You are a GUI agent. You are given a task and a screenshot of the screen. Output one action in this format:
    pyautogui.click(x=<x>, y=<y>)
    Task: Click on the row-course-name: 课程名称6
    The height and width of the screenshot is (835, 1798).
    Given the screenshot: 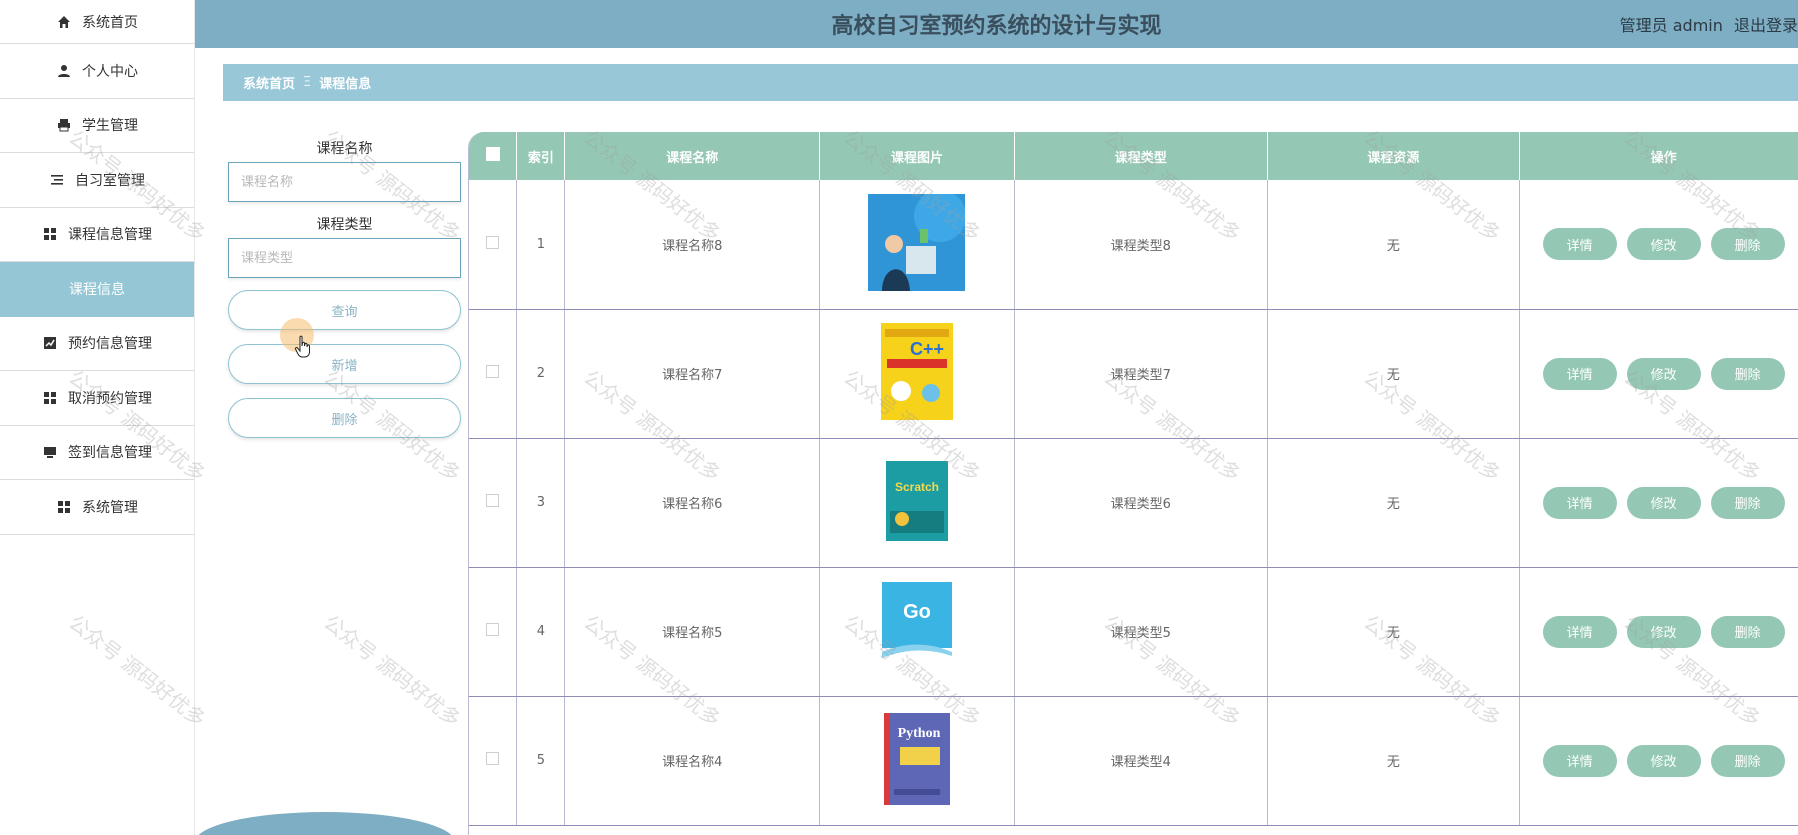 What is the action you would take?
    pyautogui.click(x=692, y=503)
    